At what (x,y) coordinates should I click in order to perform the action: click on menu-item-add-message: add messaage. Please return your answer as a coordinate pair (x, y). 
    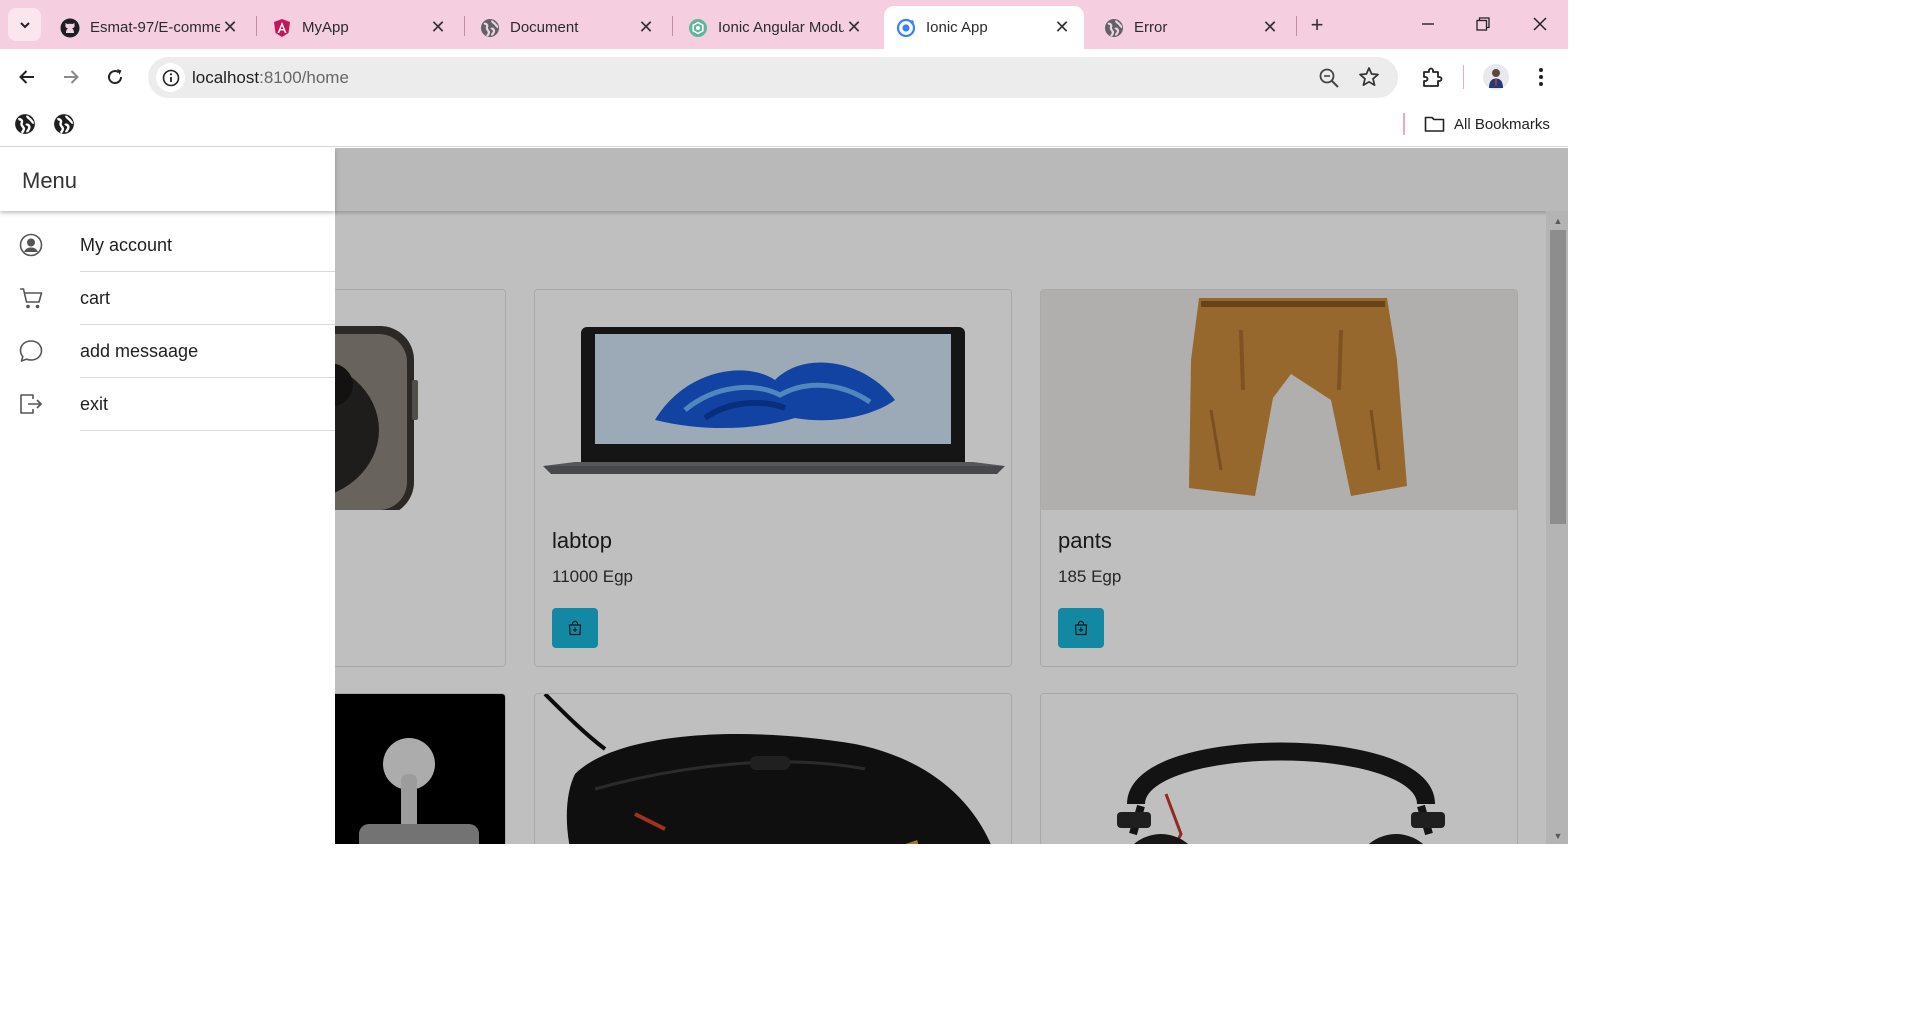
    Looking at the image, I should click on (167, 351).